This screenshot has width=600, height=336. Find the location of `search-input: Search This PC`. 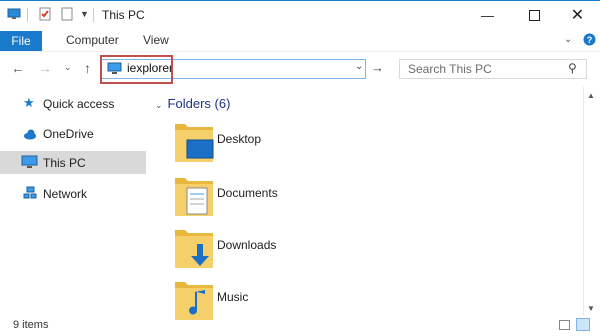

search-input: Search This PC is located at coordinates (450, 69).